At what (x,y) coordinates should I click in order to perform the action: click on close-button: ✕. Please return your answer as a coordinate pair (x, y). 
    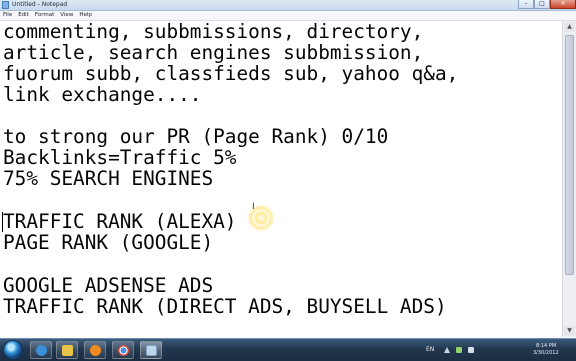
    Looking at the image, I should click on (563, 4).